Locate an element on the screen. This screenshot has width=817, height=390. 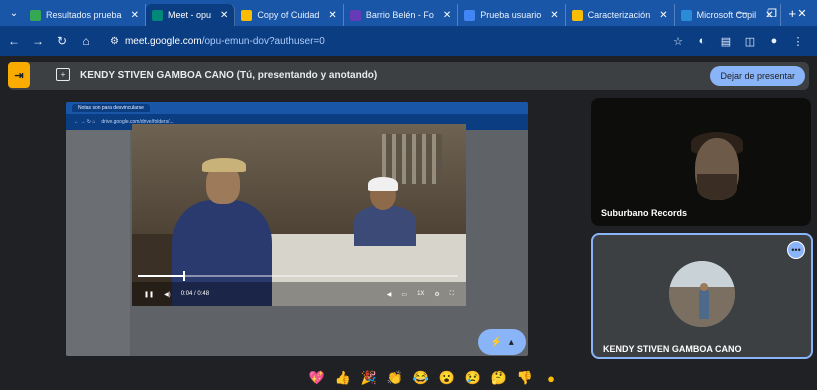
browser-tab: Resultados prueba ✕ is located at coordinates (85, 15).